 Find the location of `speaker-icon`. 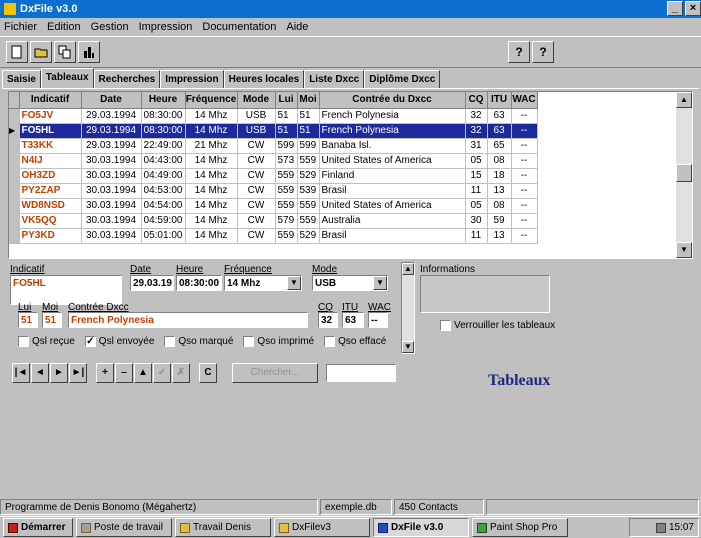

speaker-icon is located at coordinates (660, 527).